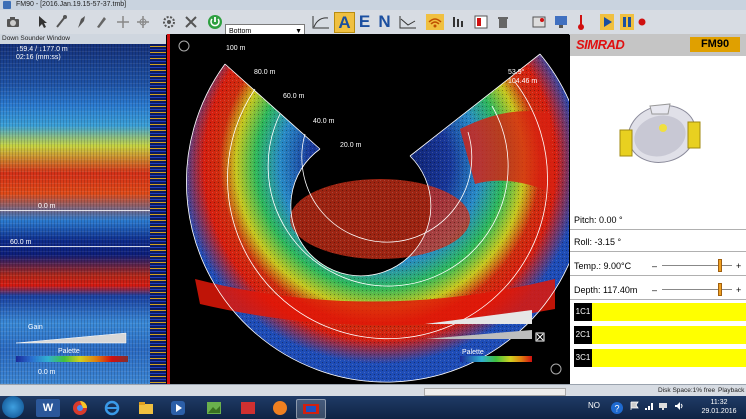  What do you see at coordinates (522, 81) in the screenshot?
I see `sonar-readout-range: 104.46 m` at bounding box center [522, 81].